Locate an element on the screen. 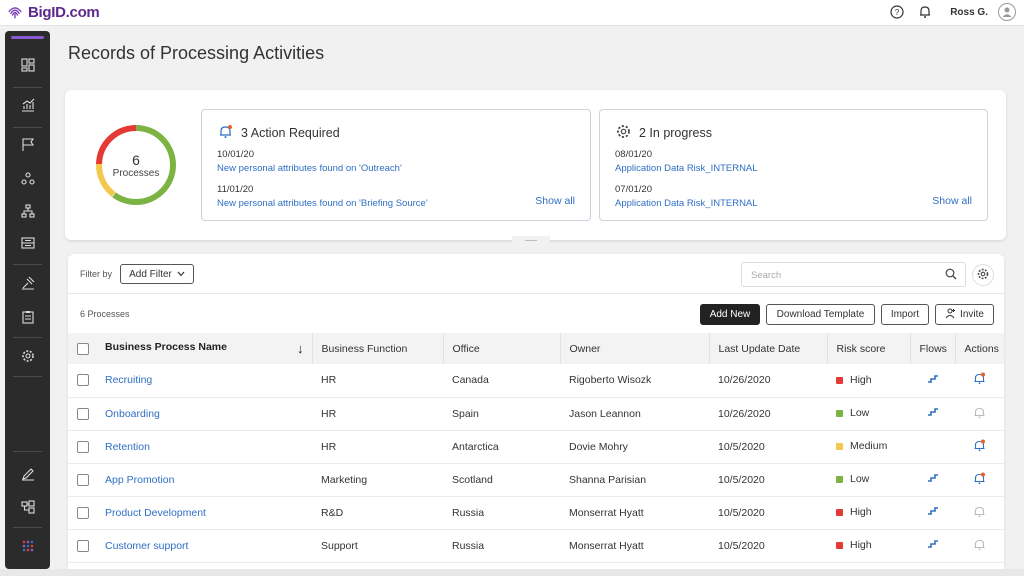  process-name-link: Recruiting is located at coordinates (204, 381).